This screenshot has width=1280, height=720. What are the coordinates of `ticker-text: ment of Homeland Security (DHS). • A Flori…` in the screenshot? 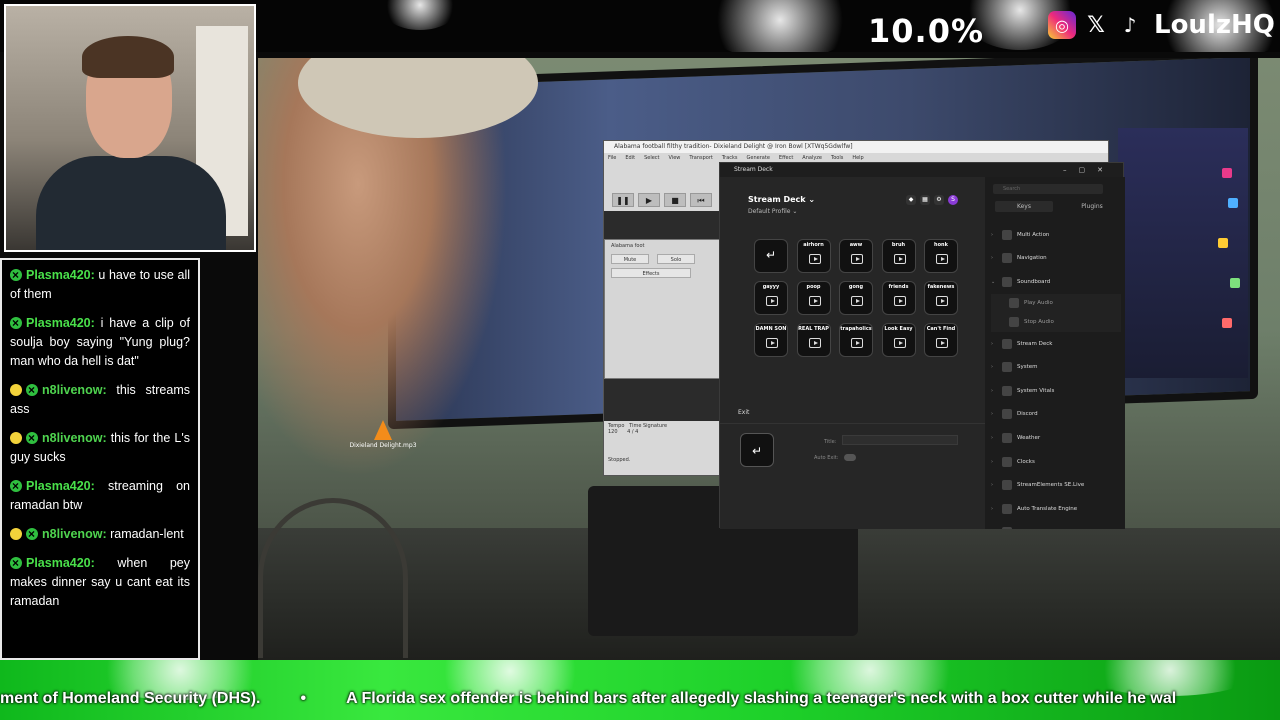 It's located at (588, 699).